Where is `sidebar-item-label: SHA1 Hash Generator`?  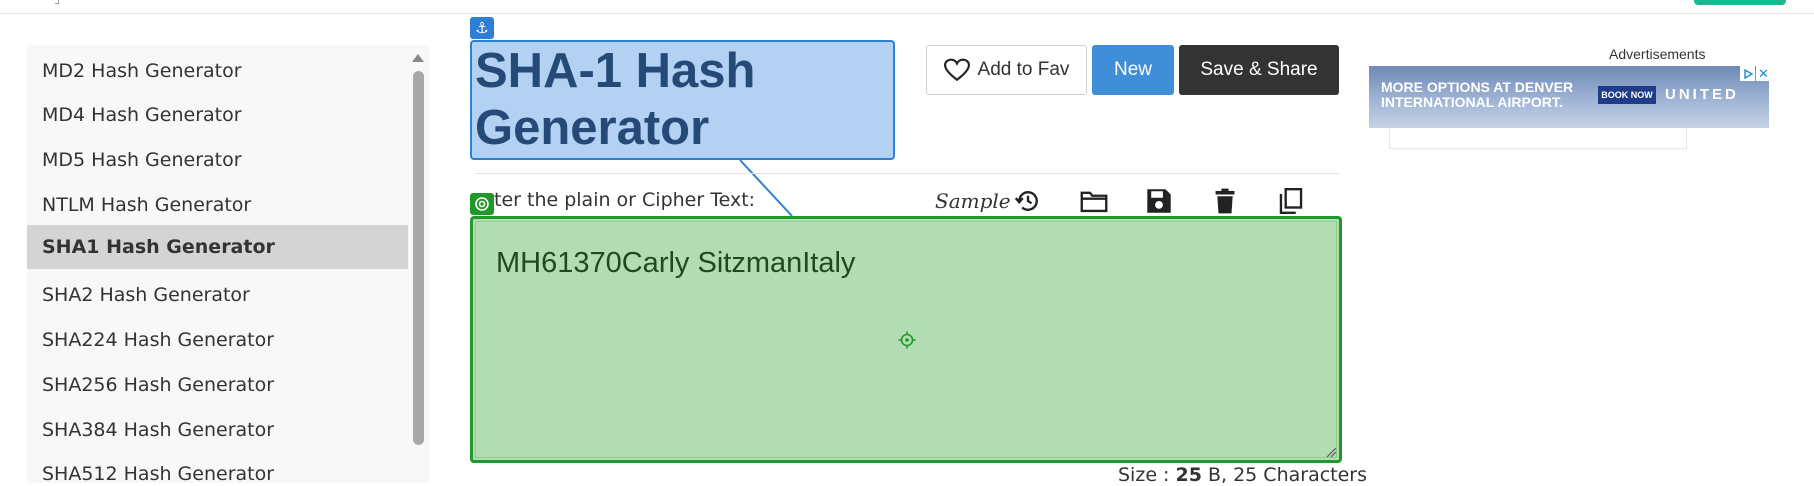 sidebar-item-label: SHA1 Hash Generator is located at coordinates (158, 247).